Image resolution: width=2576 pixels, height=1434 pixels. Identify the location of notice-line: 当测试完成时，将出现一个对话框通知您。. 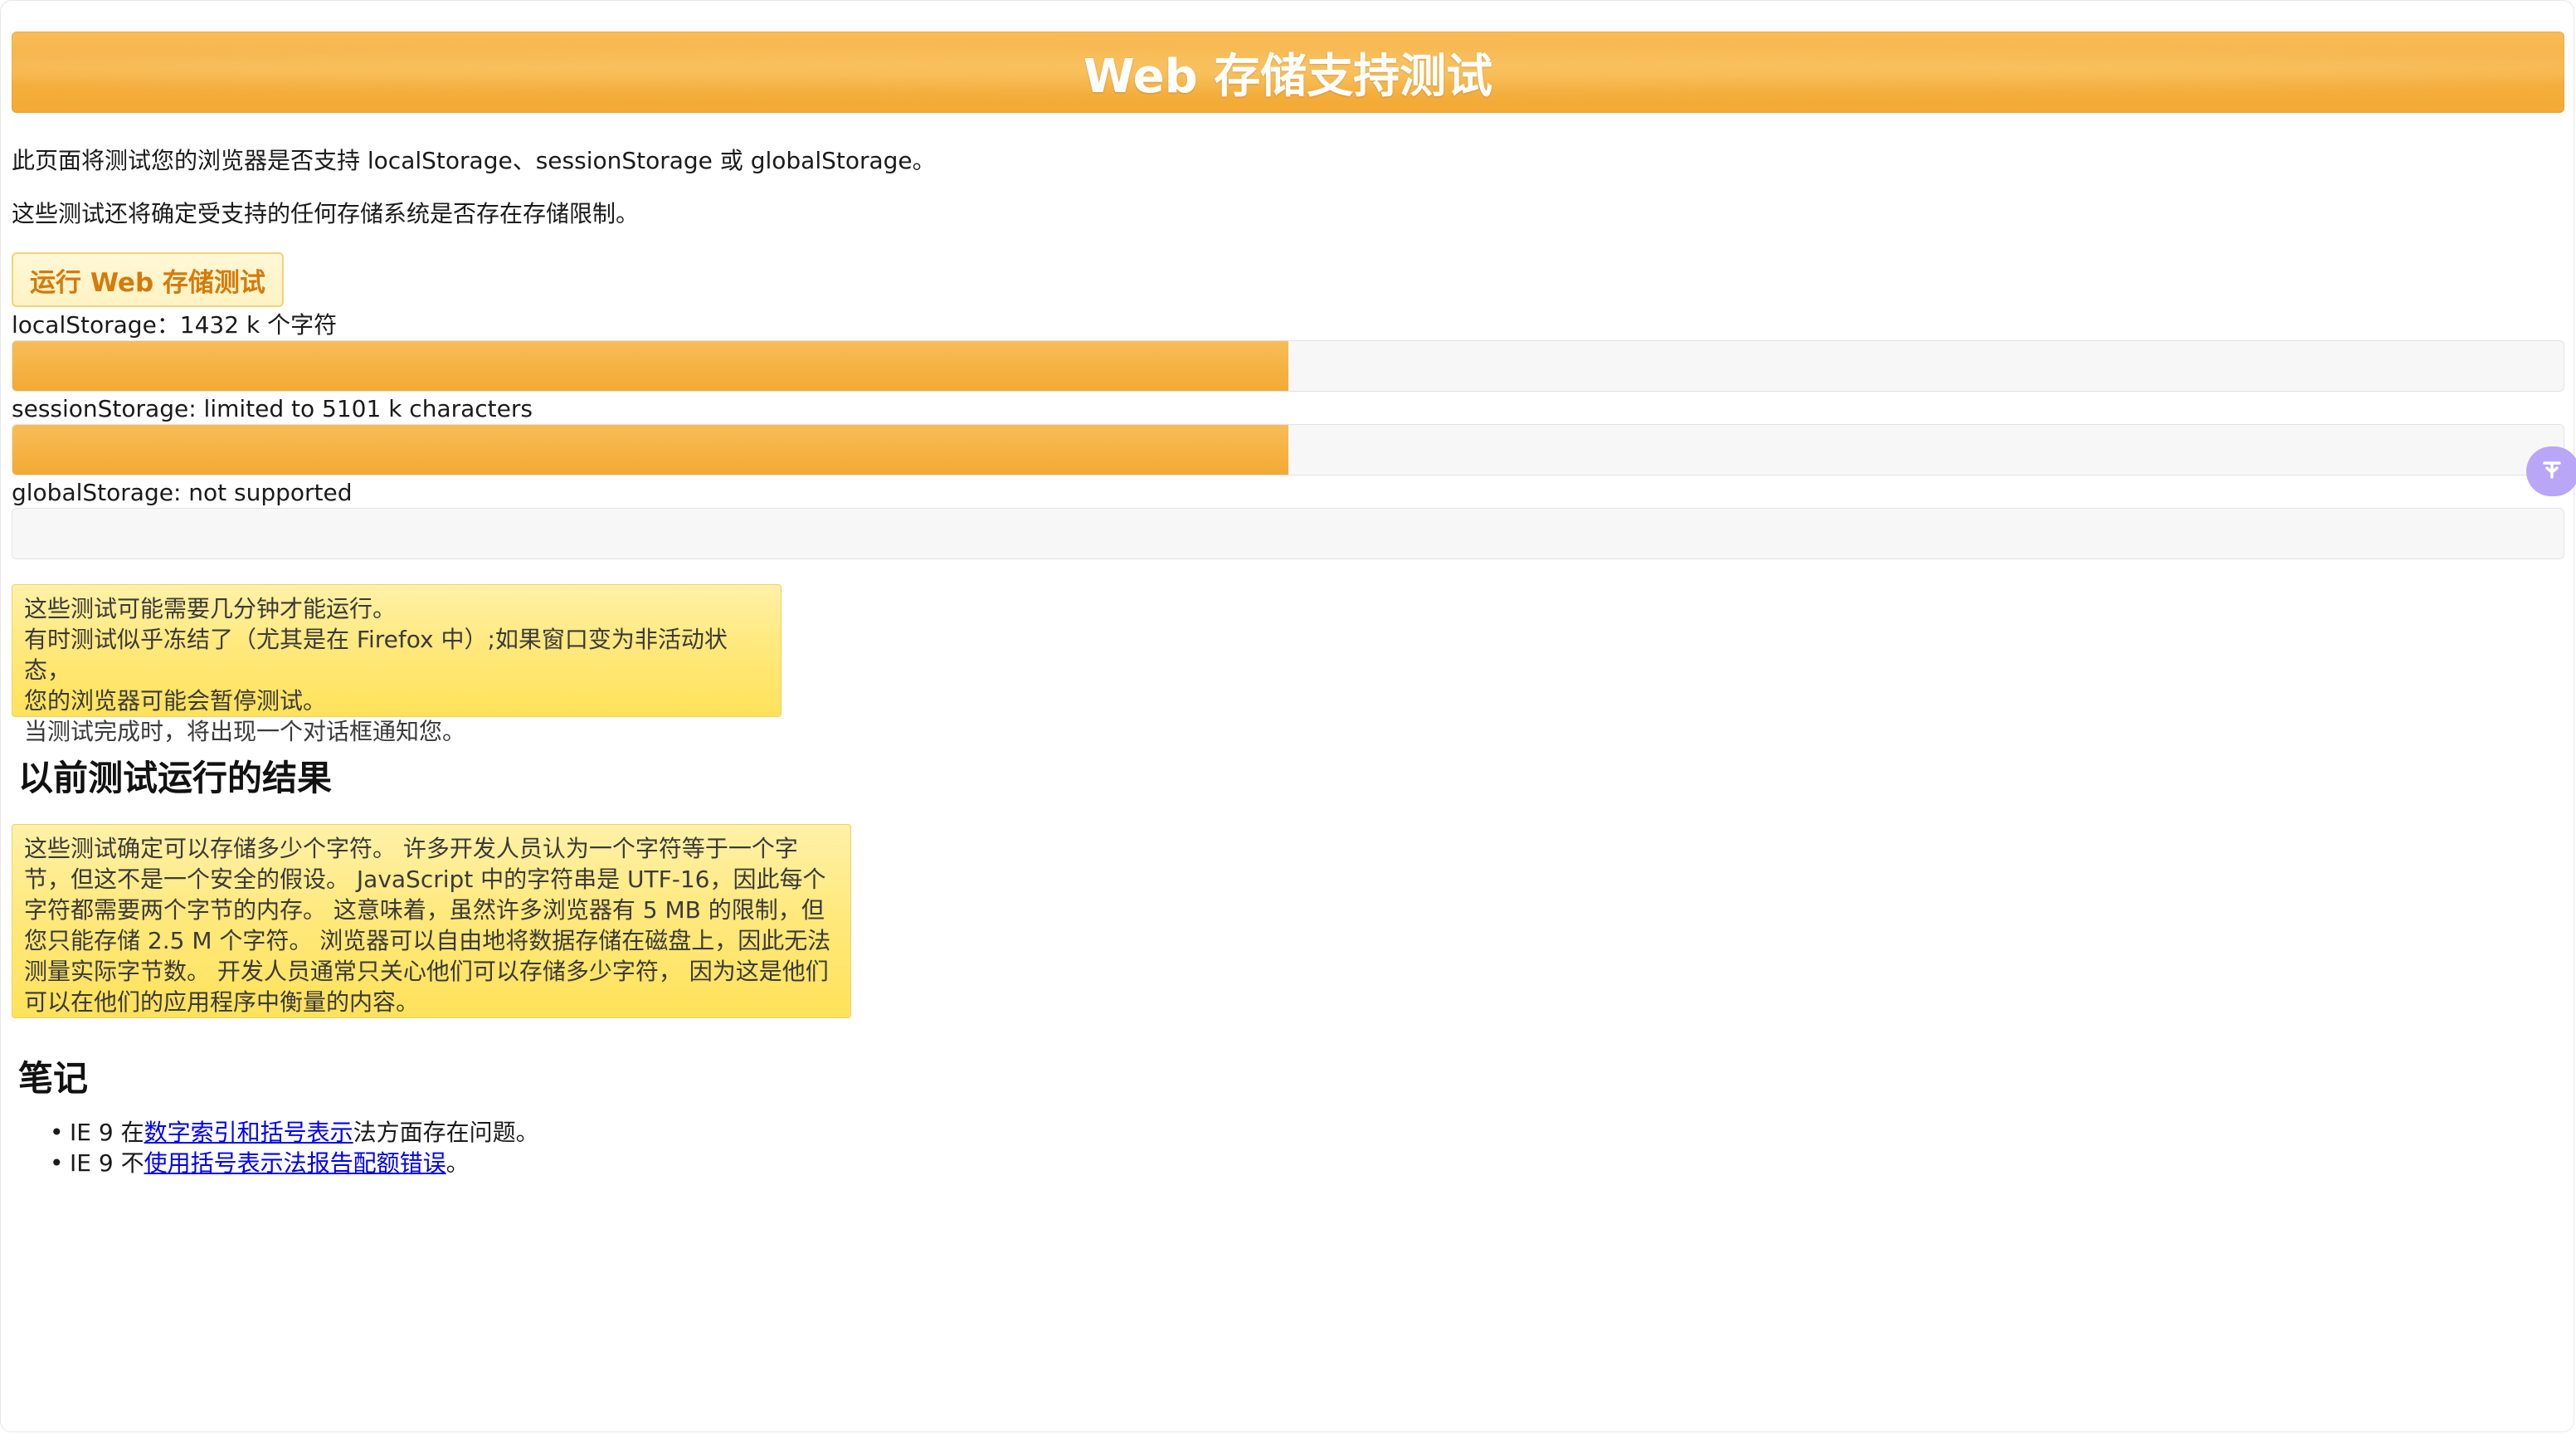
(245, 731).